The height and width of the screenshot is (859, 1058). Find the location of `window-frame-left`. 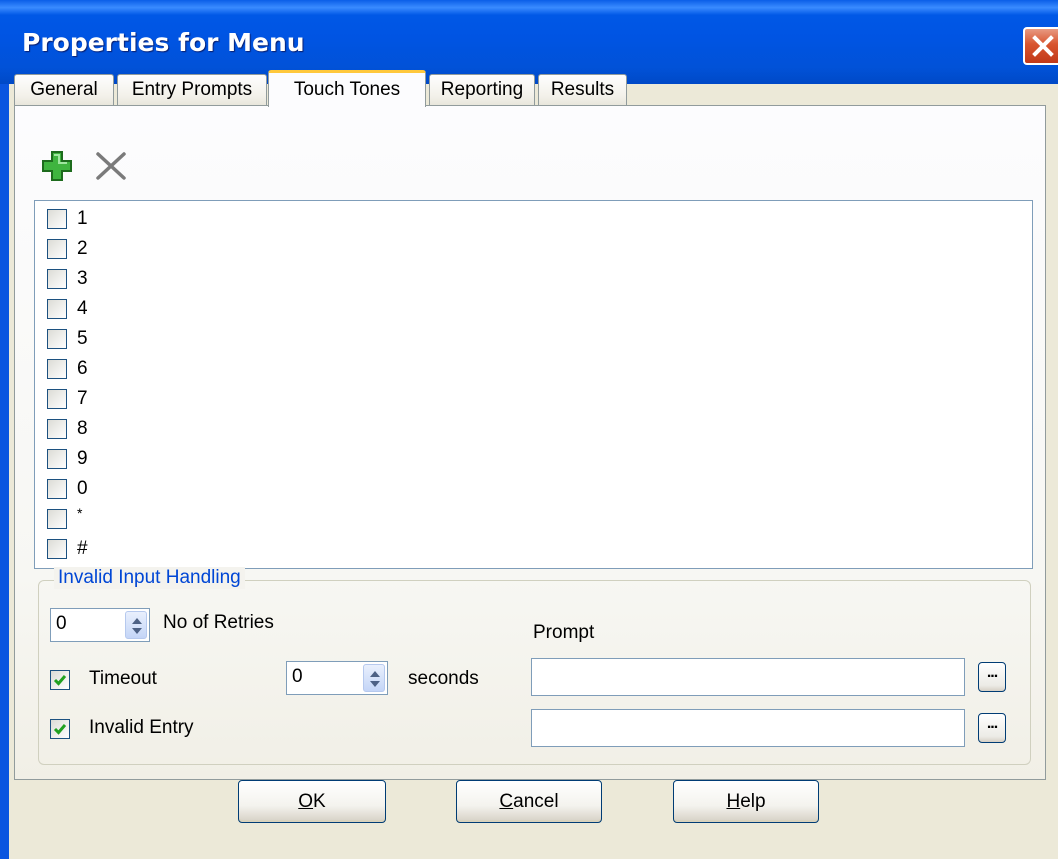

window-frame-left is located at coordinates (4, 471).